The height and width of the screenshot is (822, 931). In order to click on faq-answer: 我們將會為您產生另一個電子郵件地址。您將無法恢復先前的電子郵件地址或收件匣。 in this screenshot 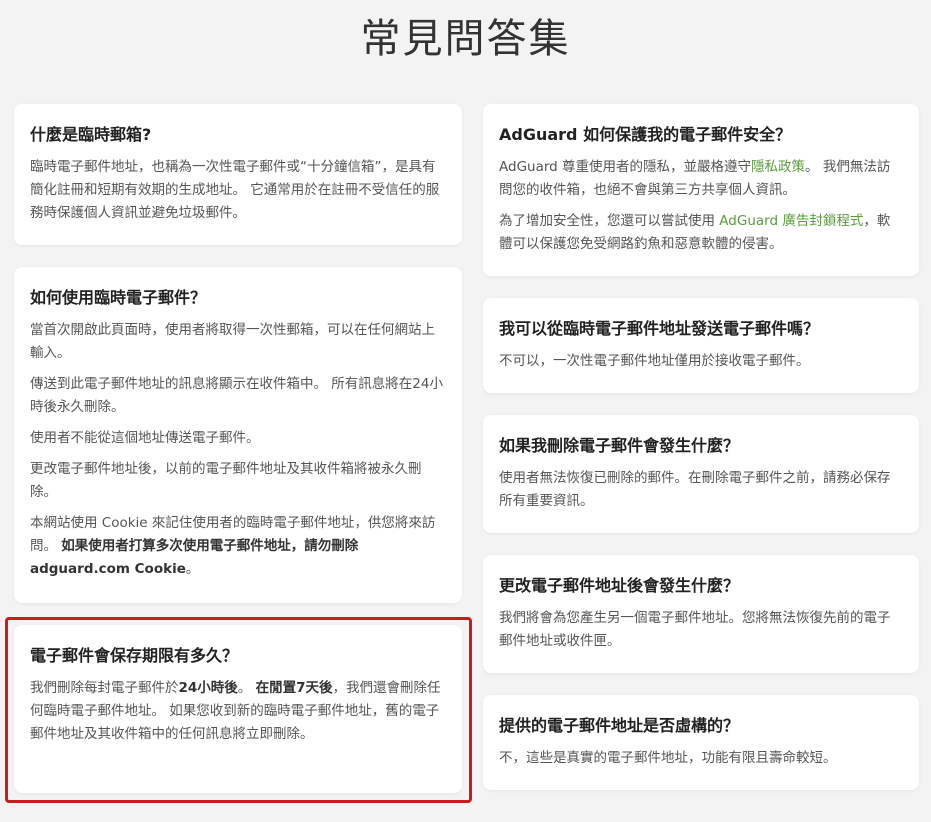, I will do `click(695, 629)`.